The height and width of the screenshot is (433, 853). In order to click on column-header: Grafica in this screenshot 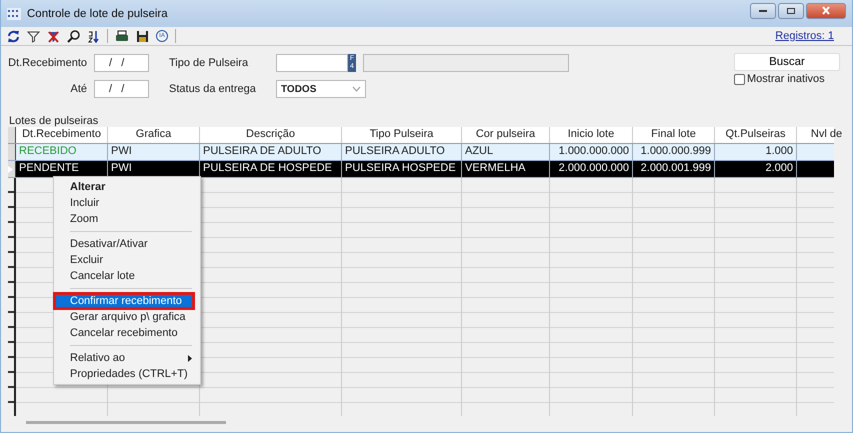, I will do `click(154, 135)`.